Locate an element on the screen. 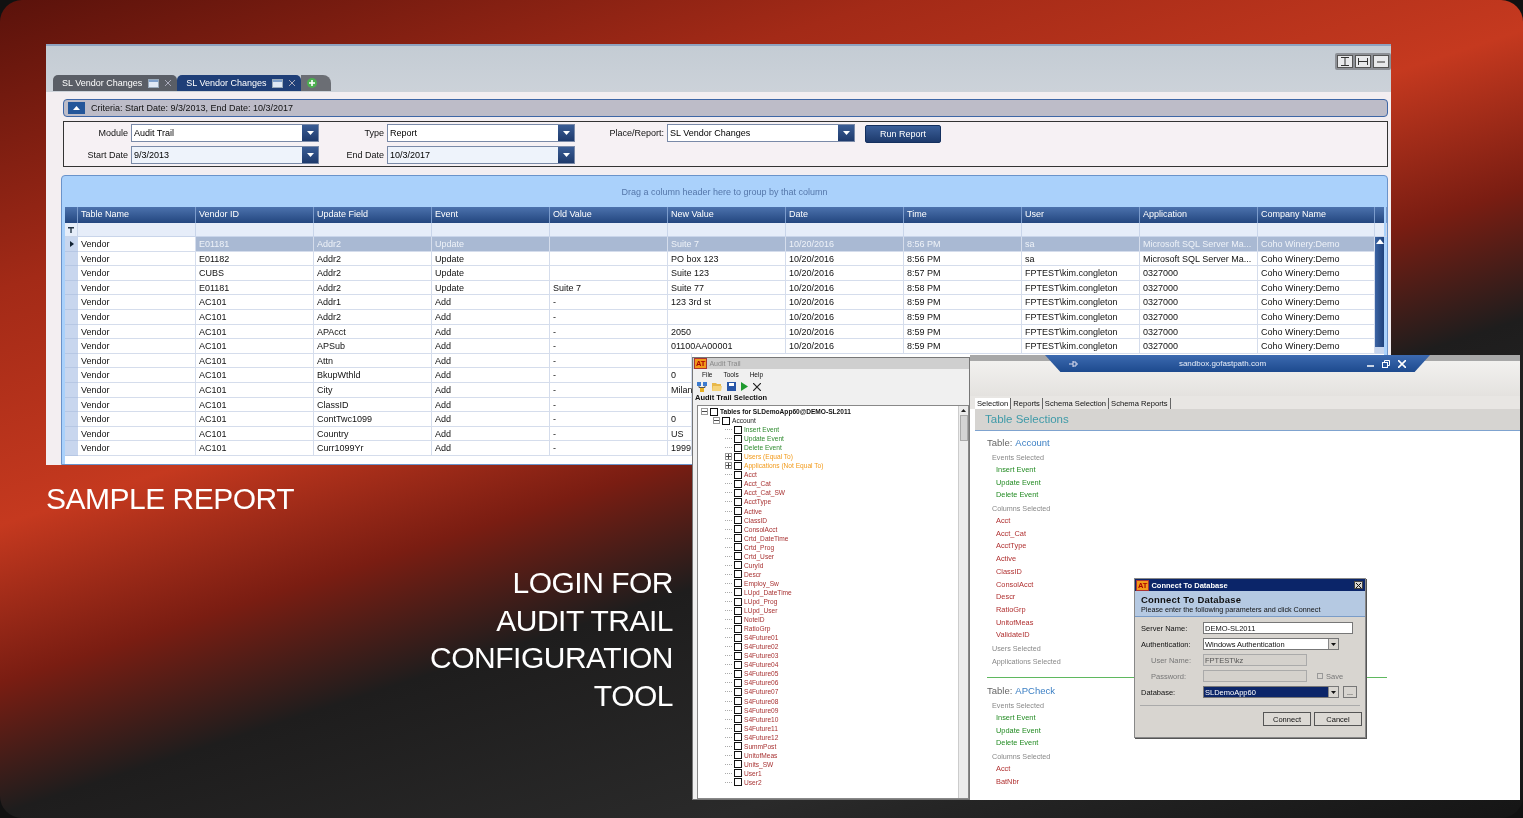 This screenshot has height=818, width=1523. table-cell: ContTwc1099 is located at coordinates (373, 419).